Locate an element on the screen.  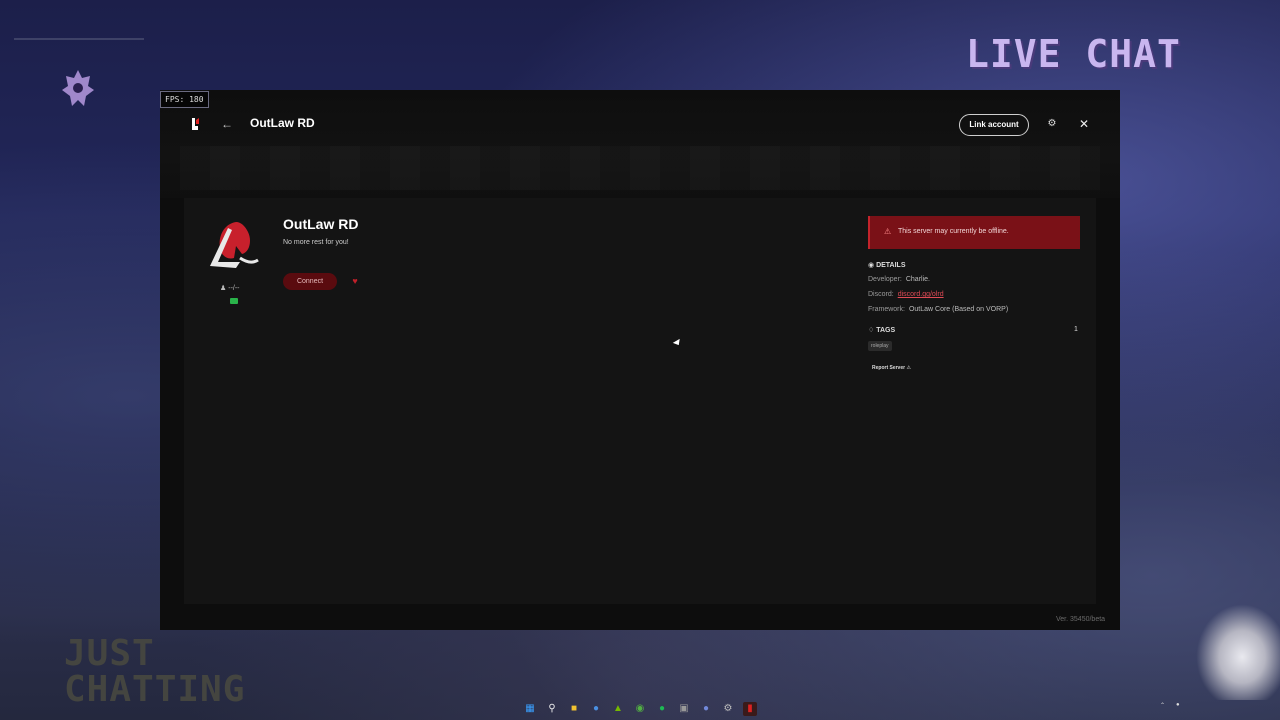
close-button: ✕ is located at coordinates (1084, 124).